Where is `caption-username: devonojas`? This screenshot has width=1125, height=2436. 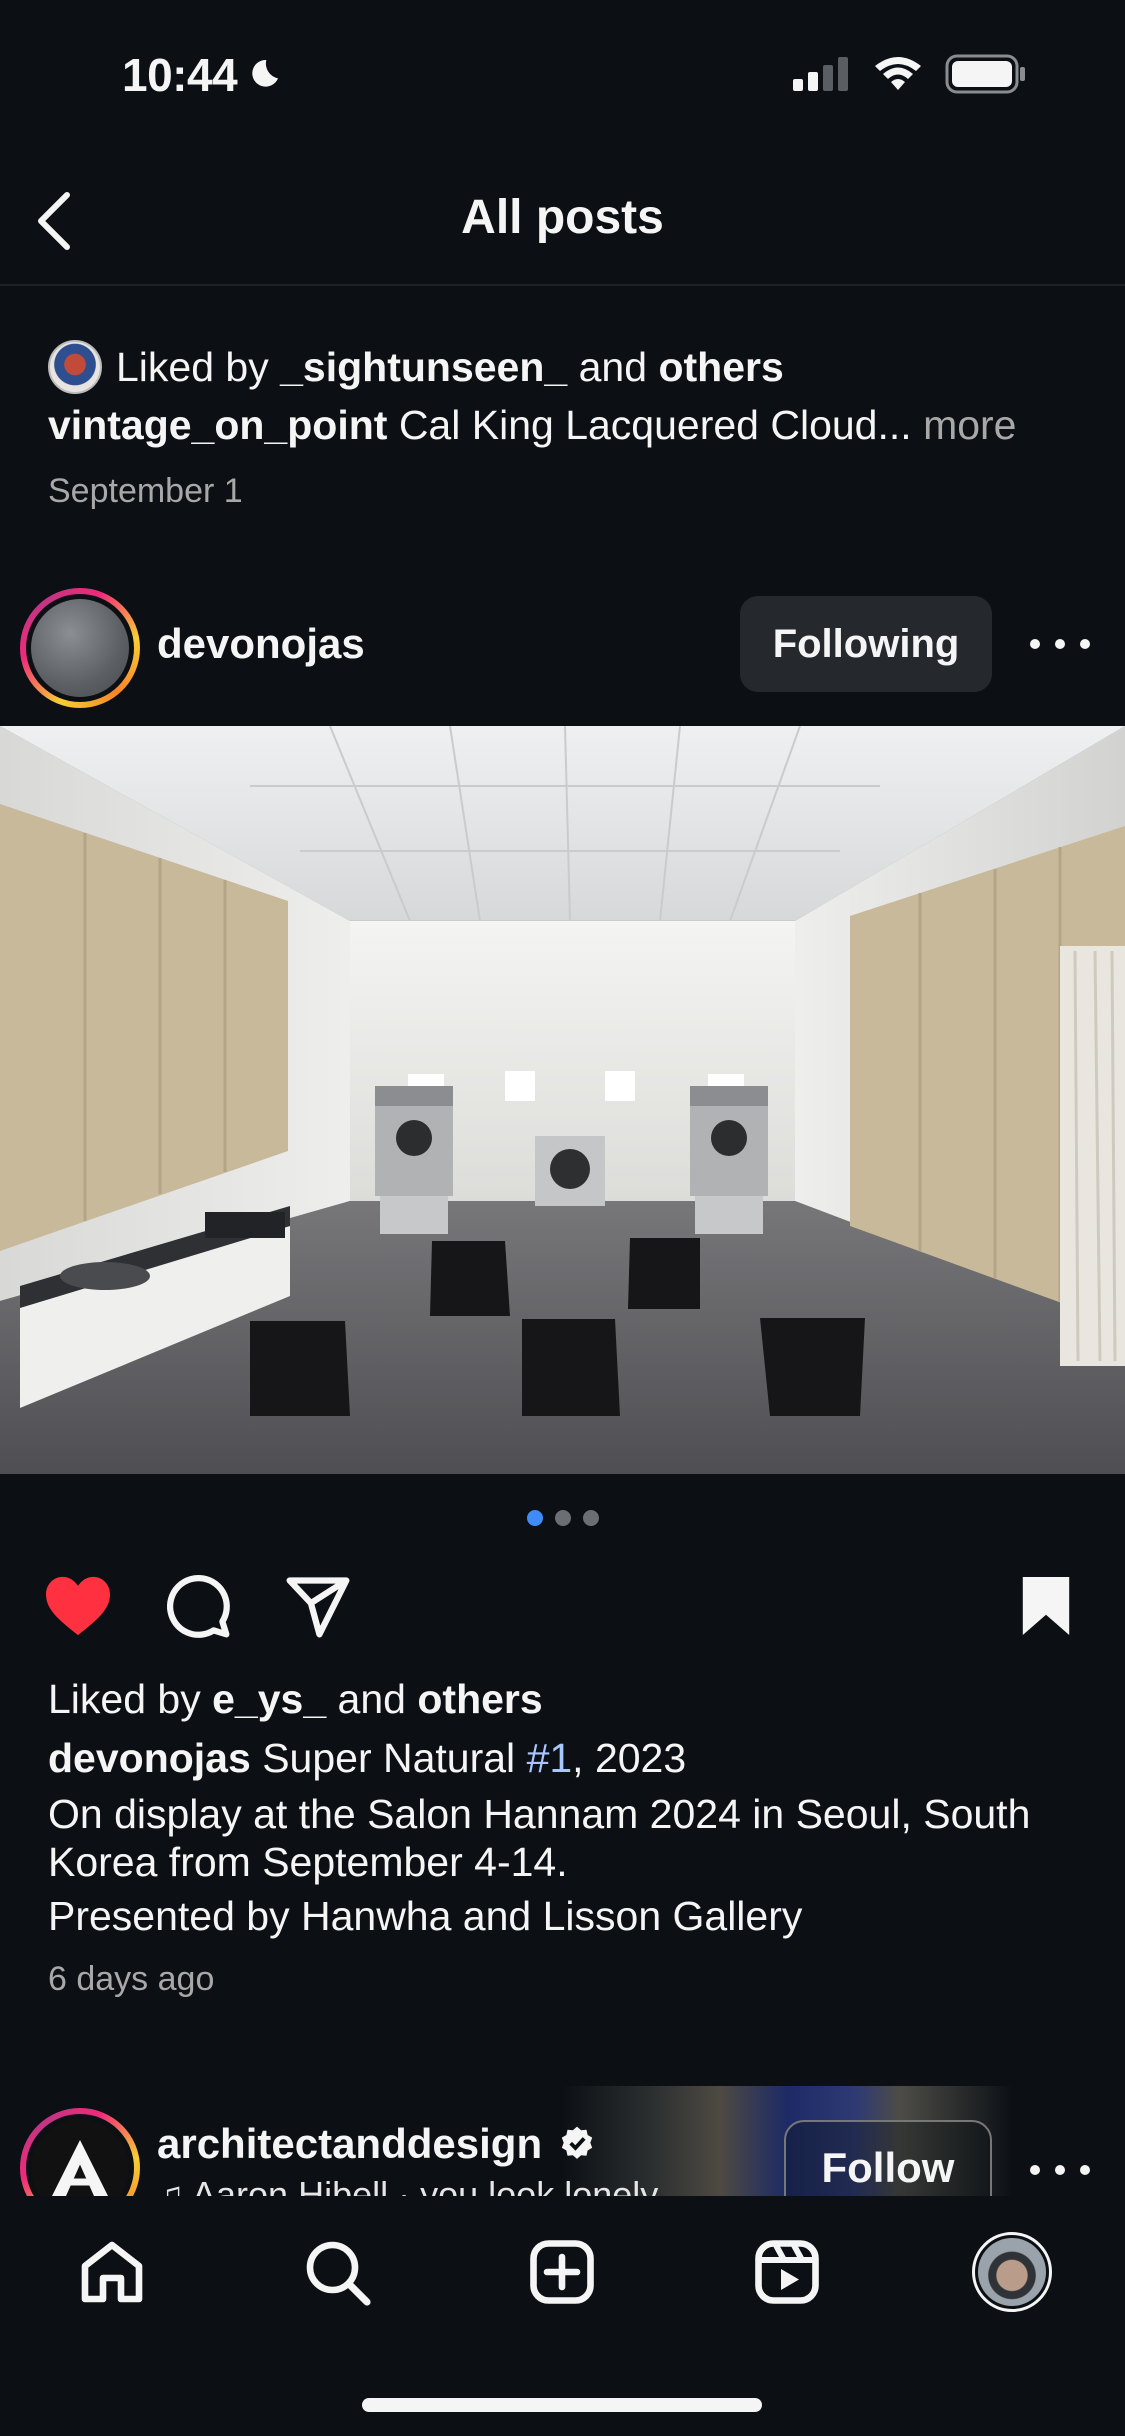 caption-username: devonojas is located at coordinates (149, 1758).